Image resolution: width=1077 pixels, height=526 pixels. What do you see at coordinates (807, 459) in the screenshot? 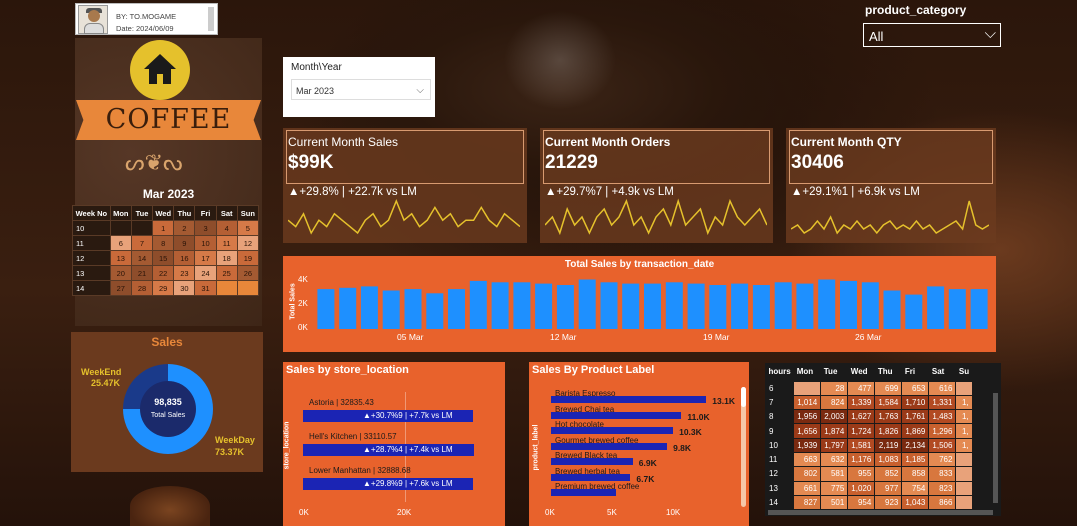
I see `matrix-cell: 663` at bounding box center [807, 459].